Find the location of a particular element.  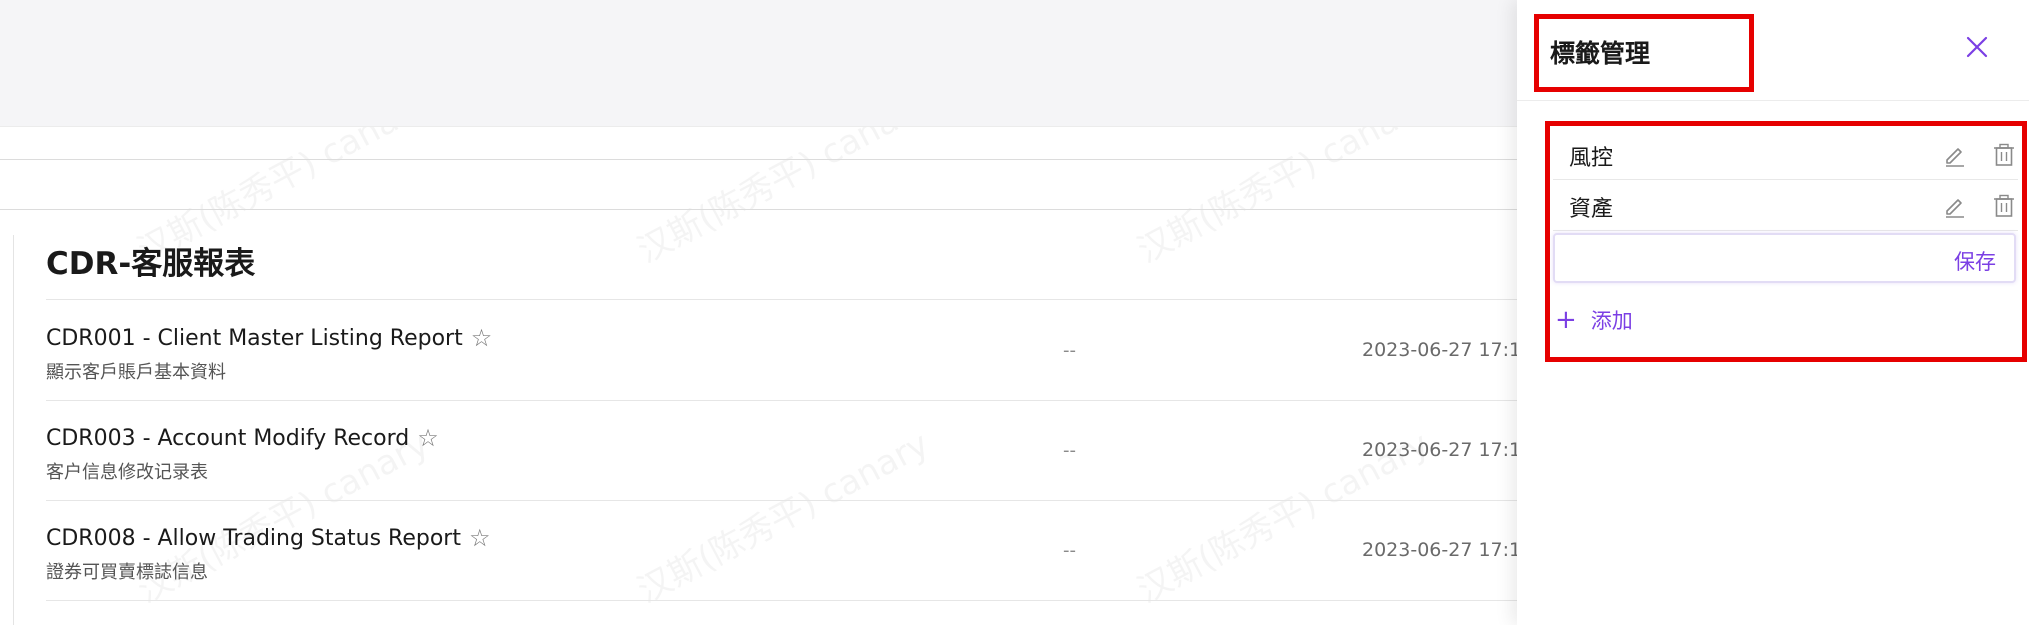

report-row-title: CDR001 - Client Master Listing Report ☆ is located at coordinates (269, 338).